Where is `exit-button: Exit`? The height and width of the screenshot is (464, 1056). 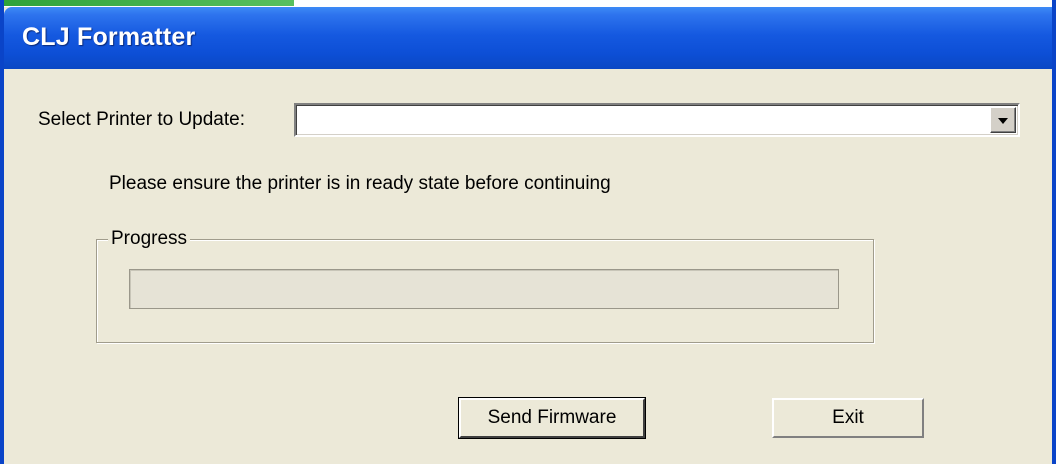 exit-button: Exit is located at coordinates (848, 418).